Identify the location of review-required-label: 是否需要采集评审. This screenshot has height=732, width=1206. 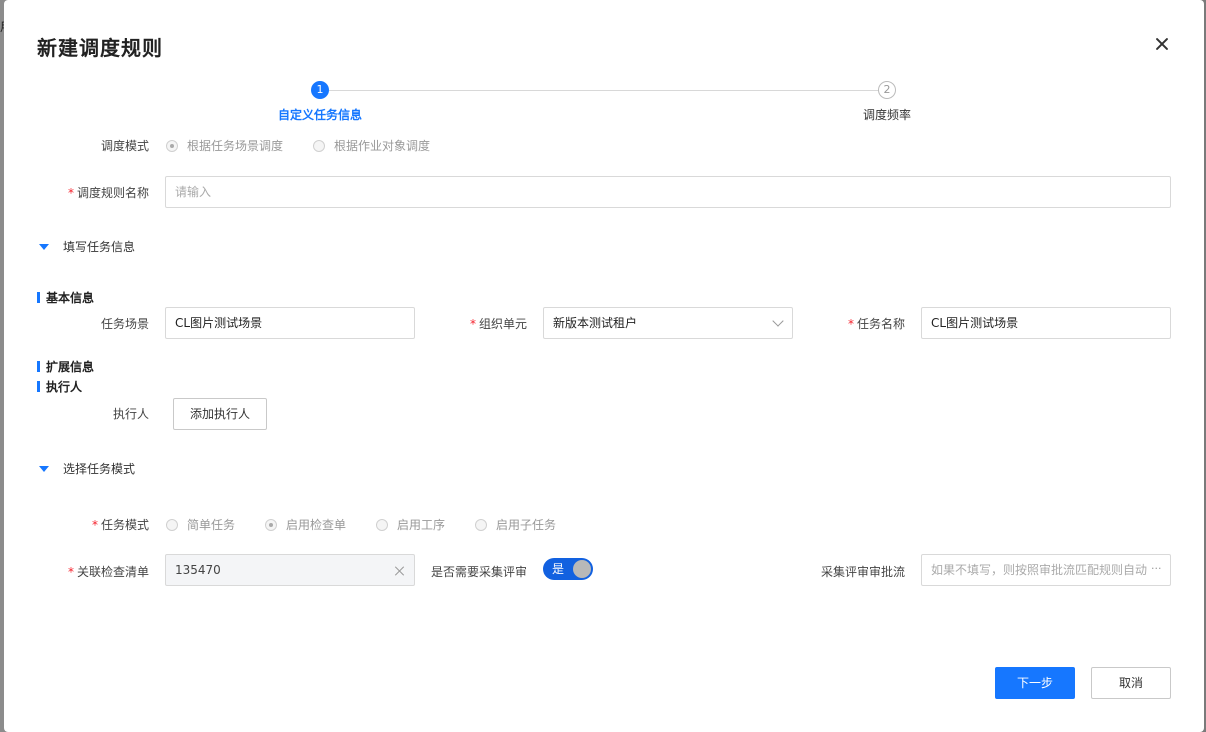
(479, 572).